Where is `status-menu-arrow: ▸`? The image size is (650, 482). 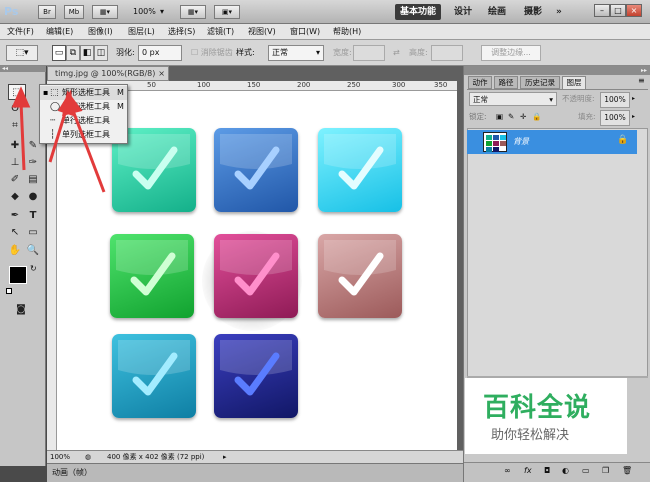 status-menu-arrow: ▸ is located at coordinates (225, 457).